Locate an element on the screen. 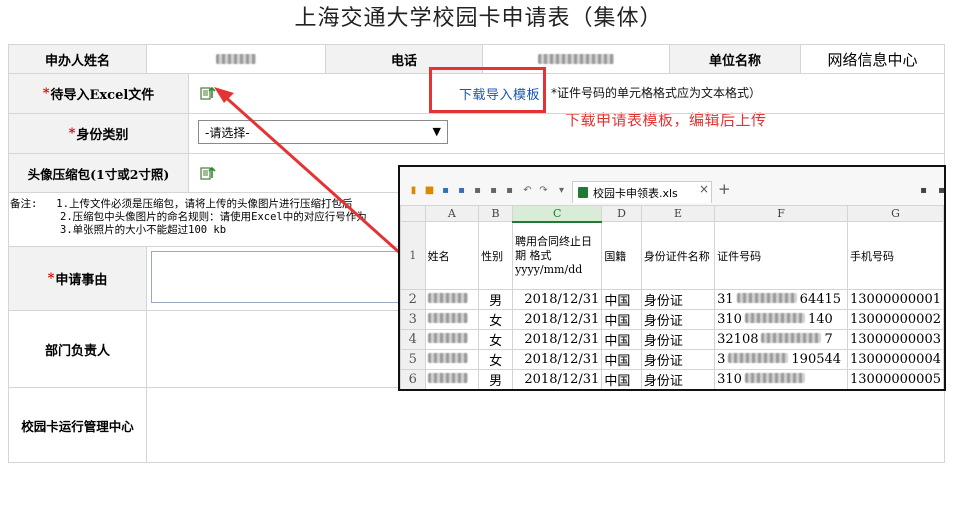 The image size is (957, 509). id-suffix: 190544 is located at coordinates (816, 359).